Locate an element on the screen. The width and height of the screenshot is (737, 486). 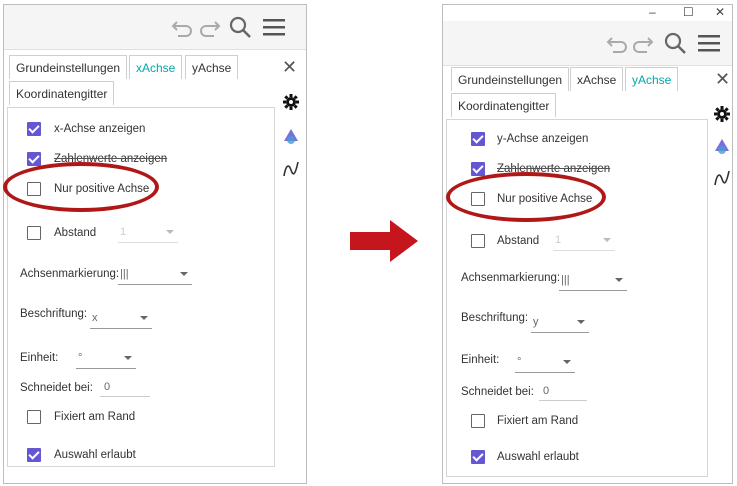
window-titlebar: – ☐ ✕ is located at coordinates (587, 13).